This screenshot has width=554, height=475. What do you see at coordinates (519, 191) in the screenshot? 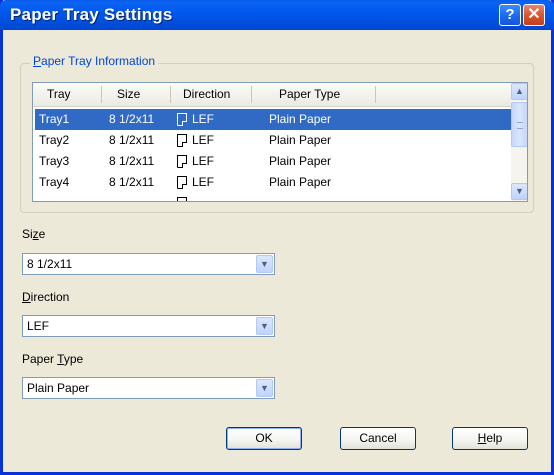
I see `scroll-down-icon: ▼` at bounding box center [519, 191].